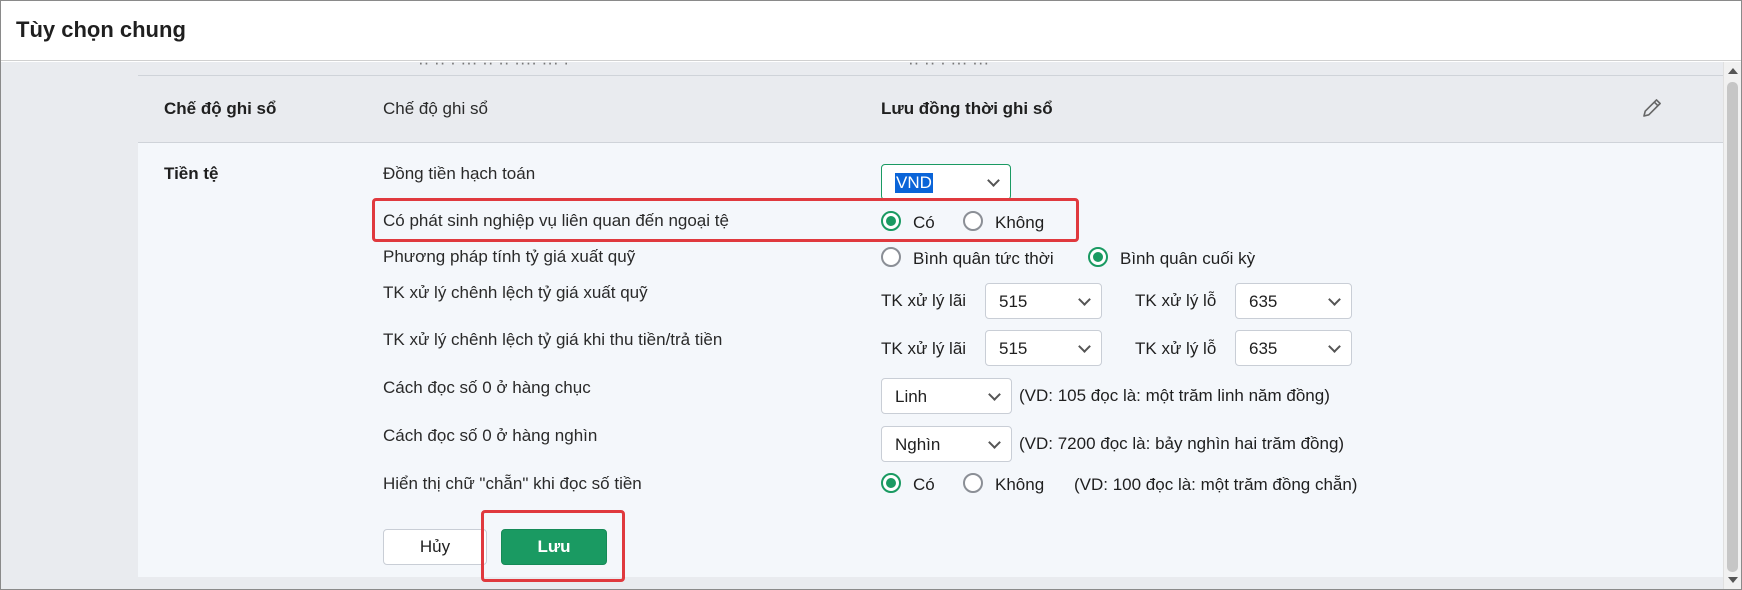 The height and width of the screenshot is (590, 1742). Describe the element at coordinates (487, 387) in the screenshot. I see `zero-tens-label: Cách đọc số 0 ở hàng chục` at that location.